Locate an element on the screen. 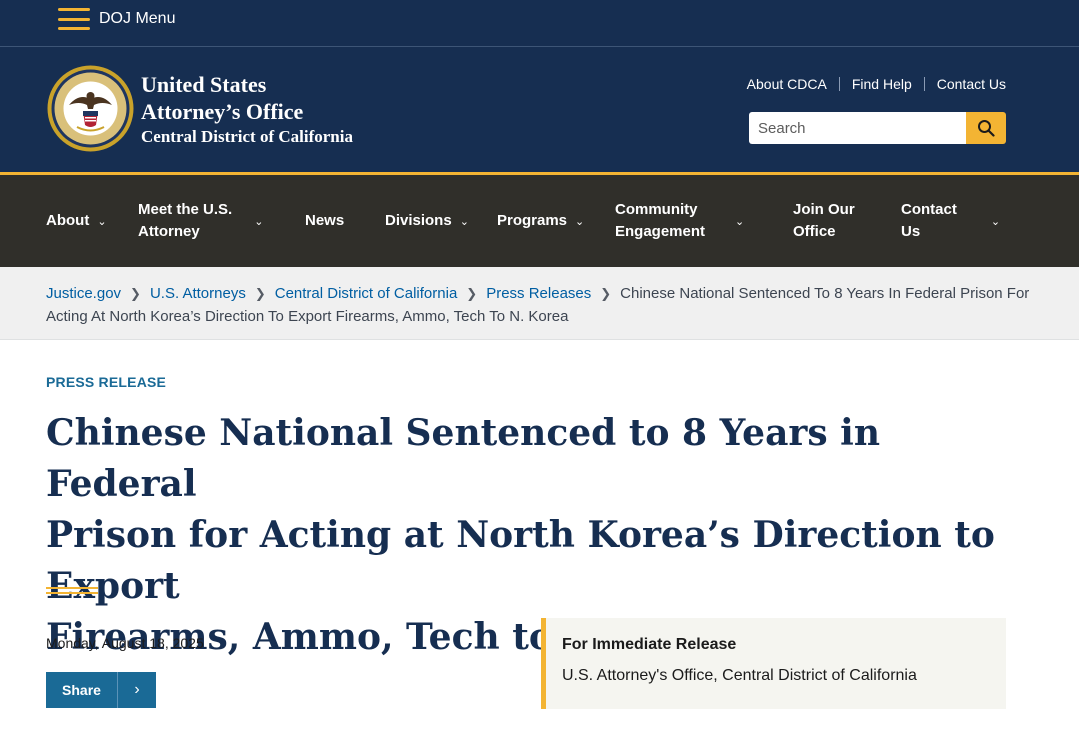 The width and height of the screenshot is (1079, 729). nav-item-label: Join Our Office is located at coordinates (824, 220).